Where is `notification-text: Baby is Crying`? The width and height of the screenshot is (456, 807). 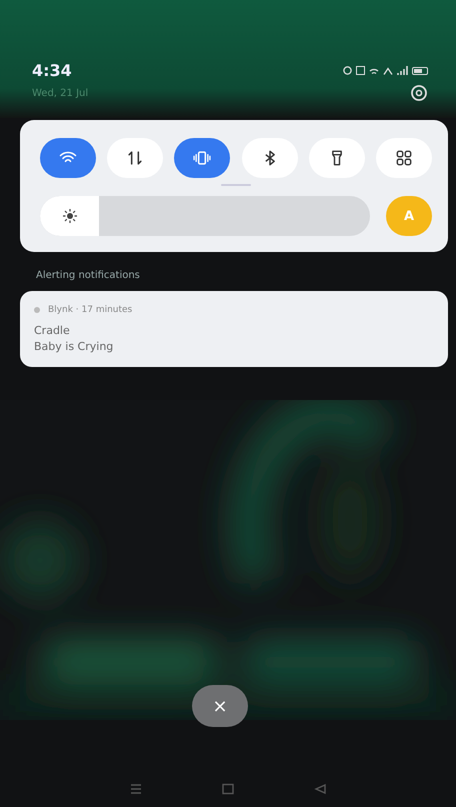 notification-text: Baby is Crying is located at coordinates (74, 346).